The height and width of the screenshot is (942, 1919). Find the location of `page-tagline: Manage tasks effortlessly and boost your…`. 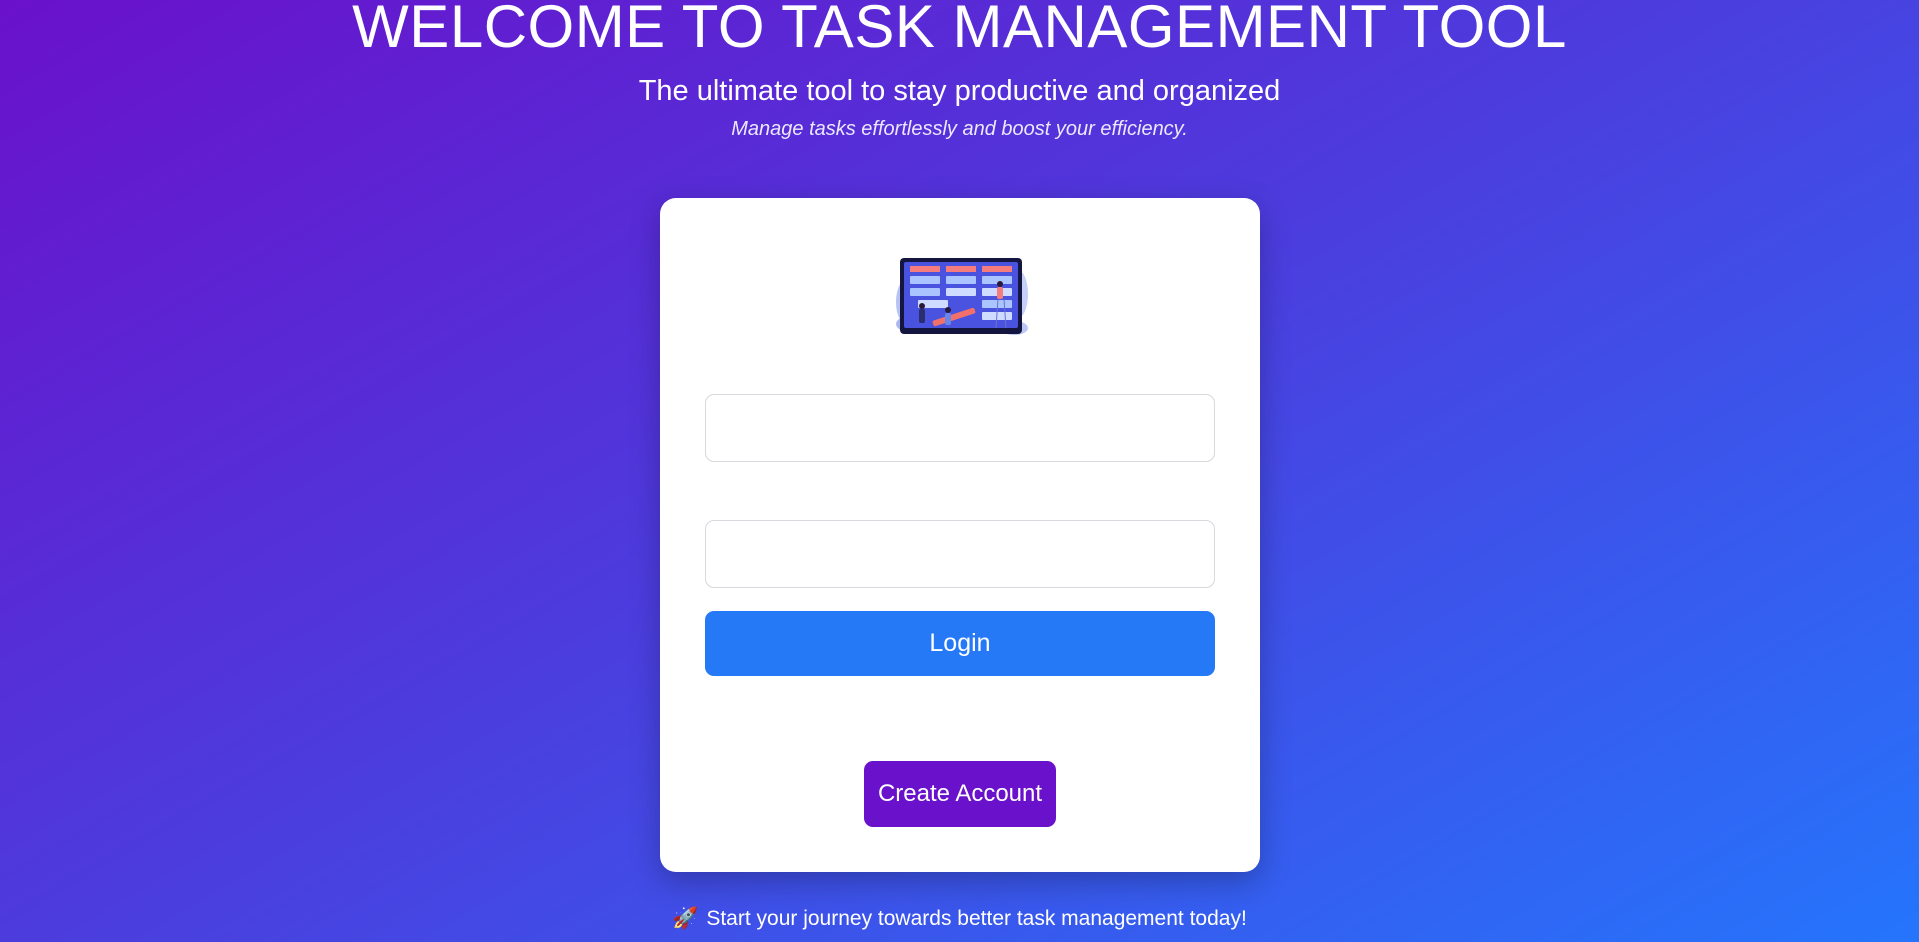

page-tagline: Manage tasks effortlessly and boost your… is located at coordinates (959, 129).